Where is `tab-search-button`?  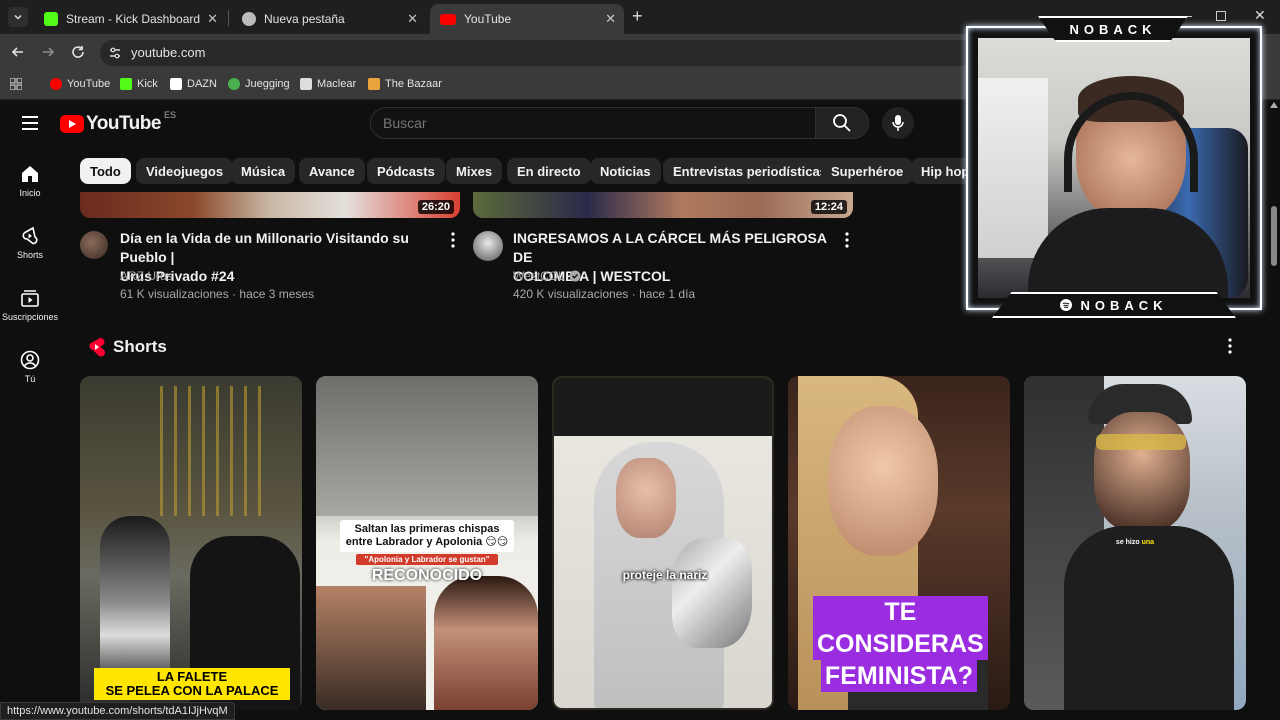 tab-search-button is located at coordinates (18, 17).